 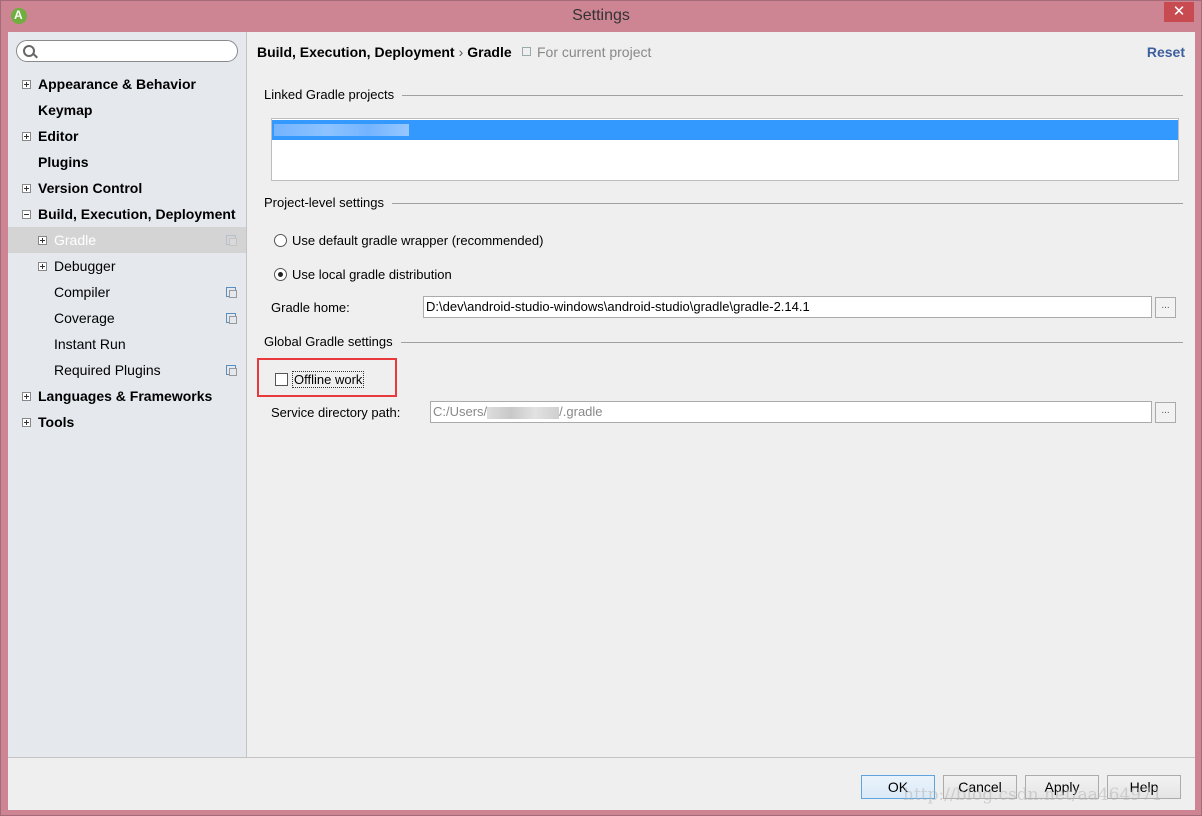 What do you see at coordinates (460, 411) in the screenshot?
I see `service-dir-prefix: C:/Users/` at bounding box center [460, 411].